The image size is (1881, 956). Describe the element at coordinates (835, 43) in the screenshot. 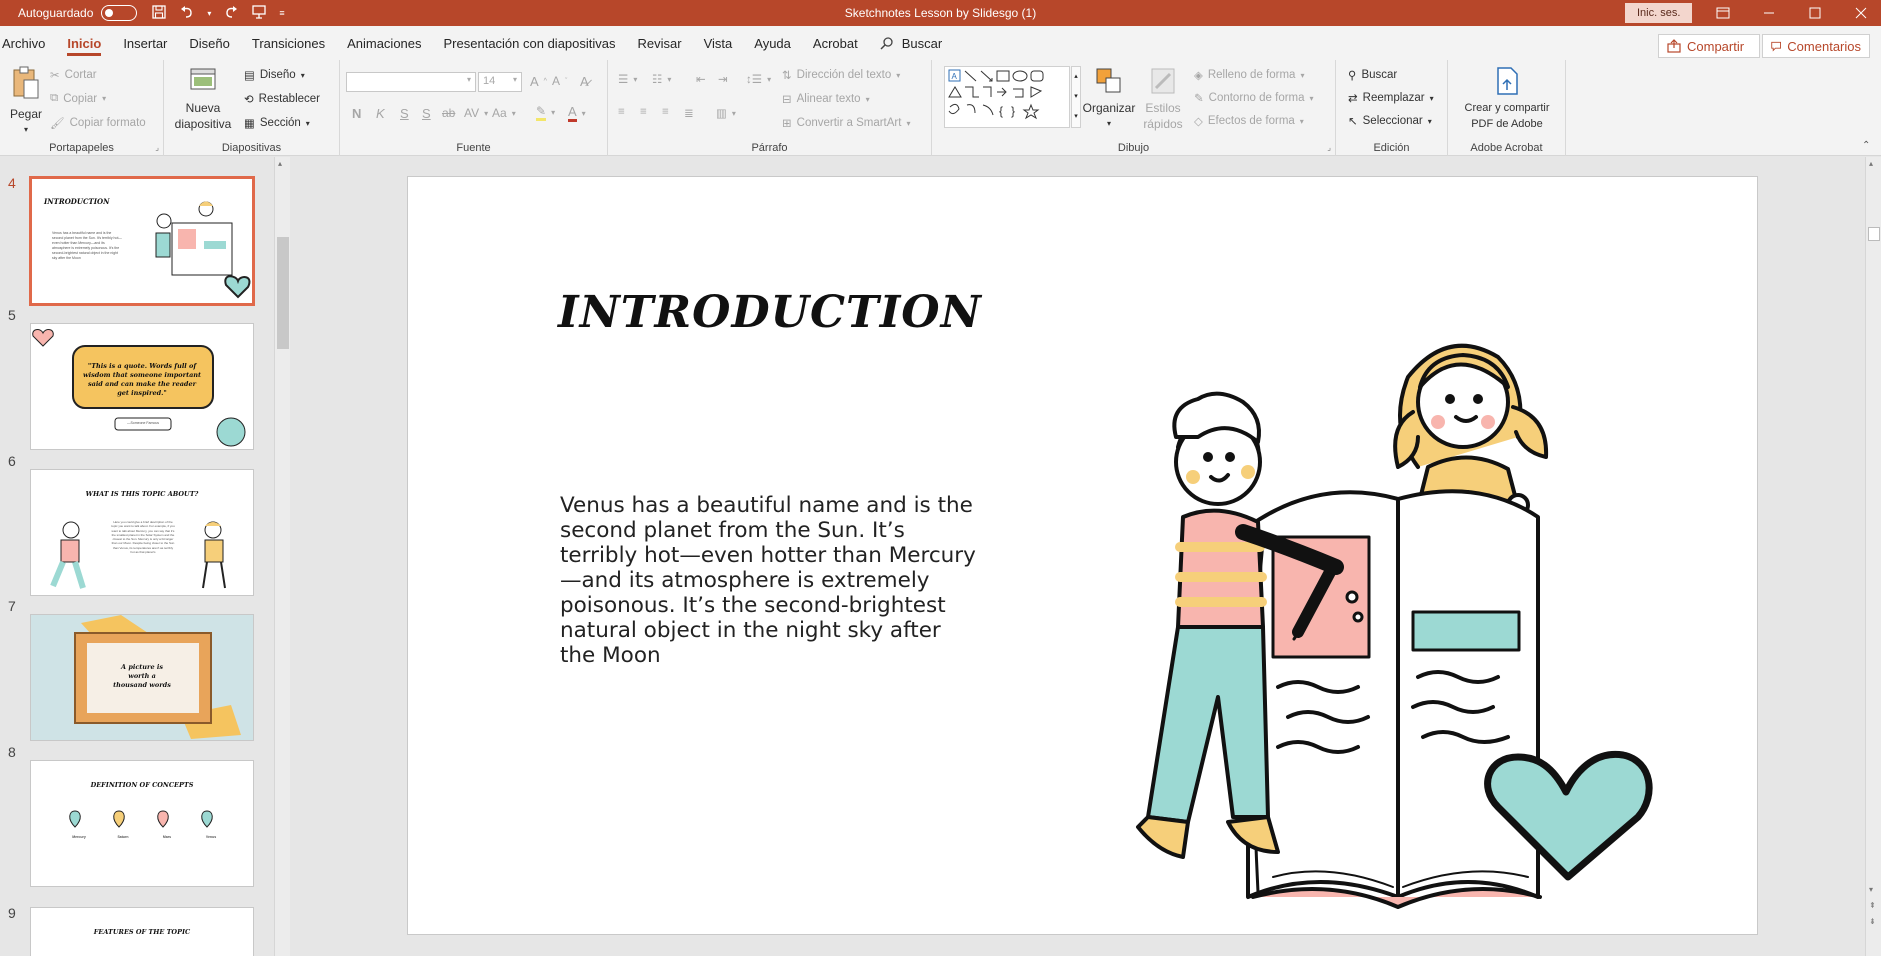

I see `tab-acrobat: Acrobat` at that location.